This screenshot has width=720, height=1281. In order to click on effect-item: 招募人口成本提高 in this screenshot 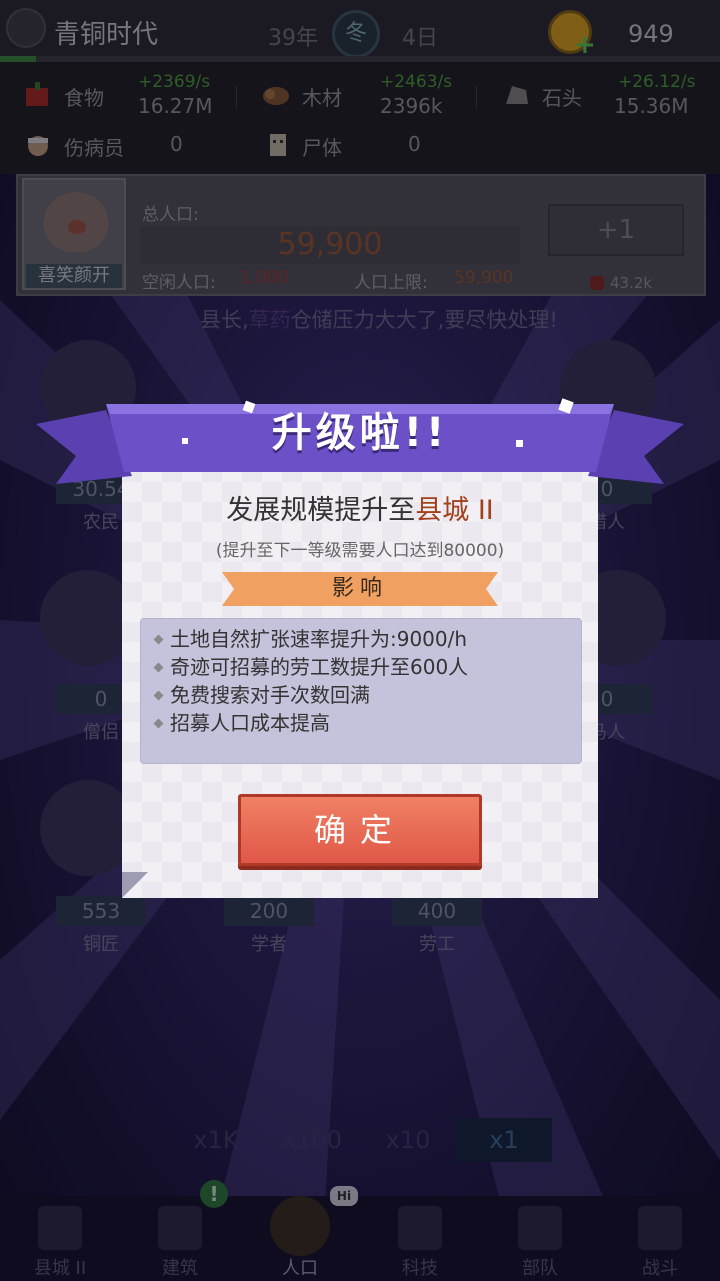, I will do `click(361, 723)`.